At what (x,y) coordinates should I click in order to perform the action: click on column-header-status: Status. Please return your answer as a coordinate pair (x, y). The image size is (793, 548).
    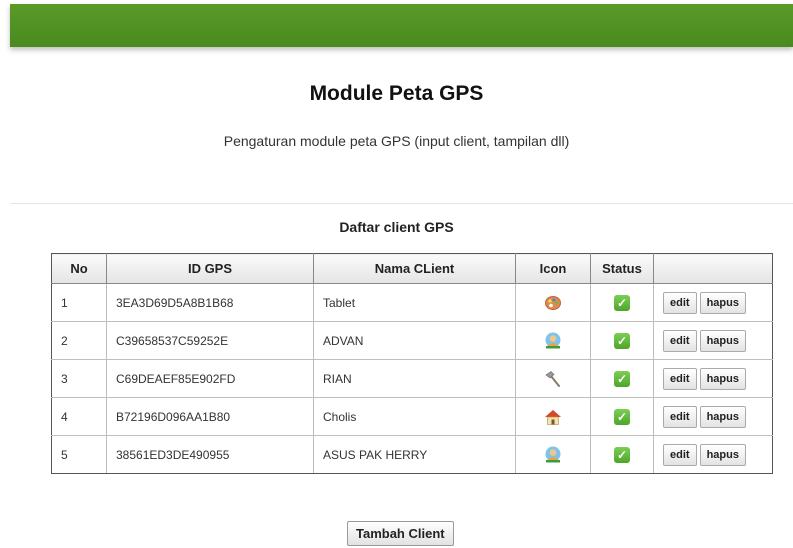
    Looking at the image, I should click on (622, 268).